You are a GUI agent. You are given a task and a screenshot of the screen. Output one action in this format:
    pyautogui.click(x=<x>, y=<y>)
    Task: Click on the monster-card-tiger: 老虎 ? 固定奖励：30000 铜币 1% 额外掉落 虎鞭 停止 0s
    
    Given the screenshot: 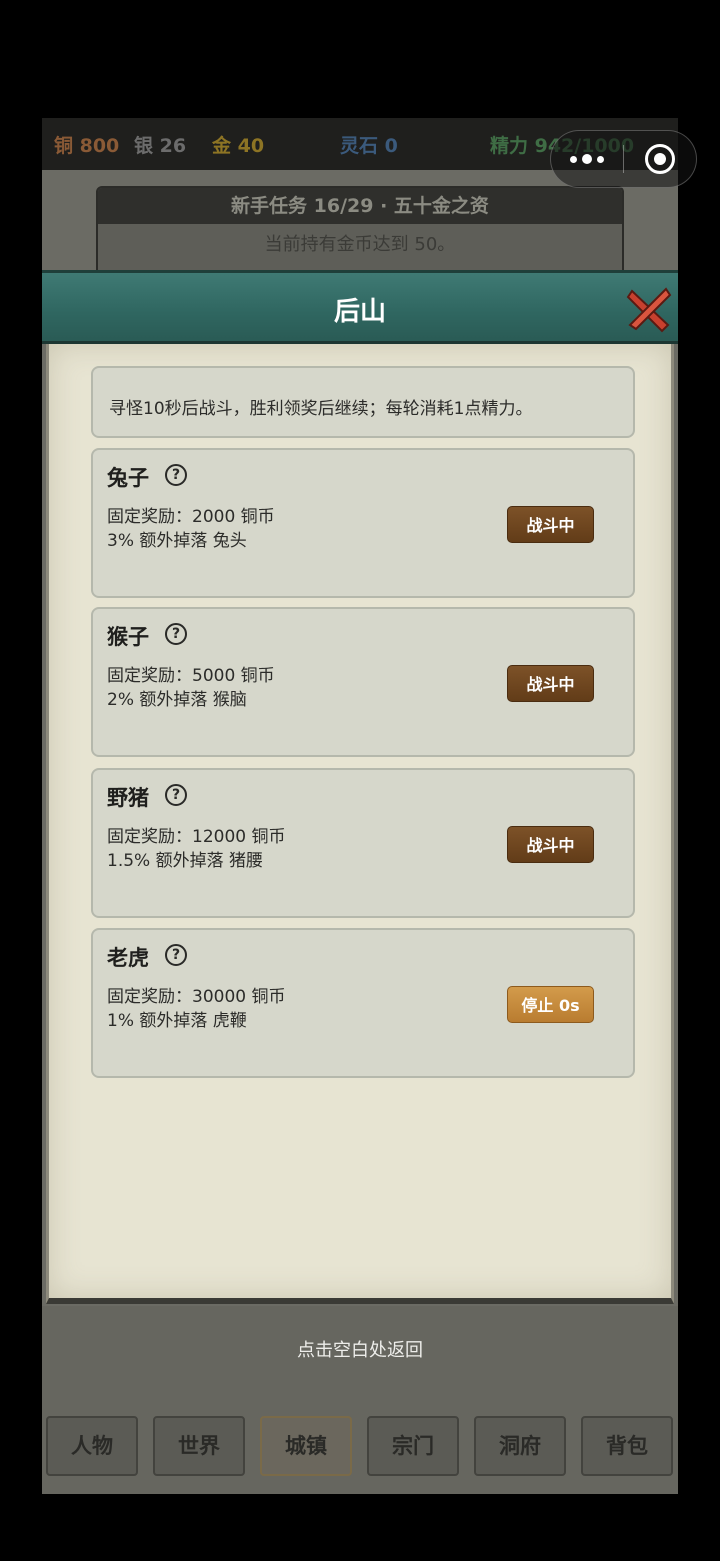 What is the action you would take?
    pyautogui.click(x=363, y=1003)
    